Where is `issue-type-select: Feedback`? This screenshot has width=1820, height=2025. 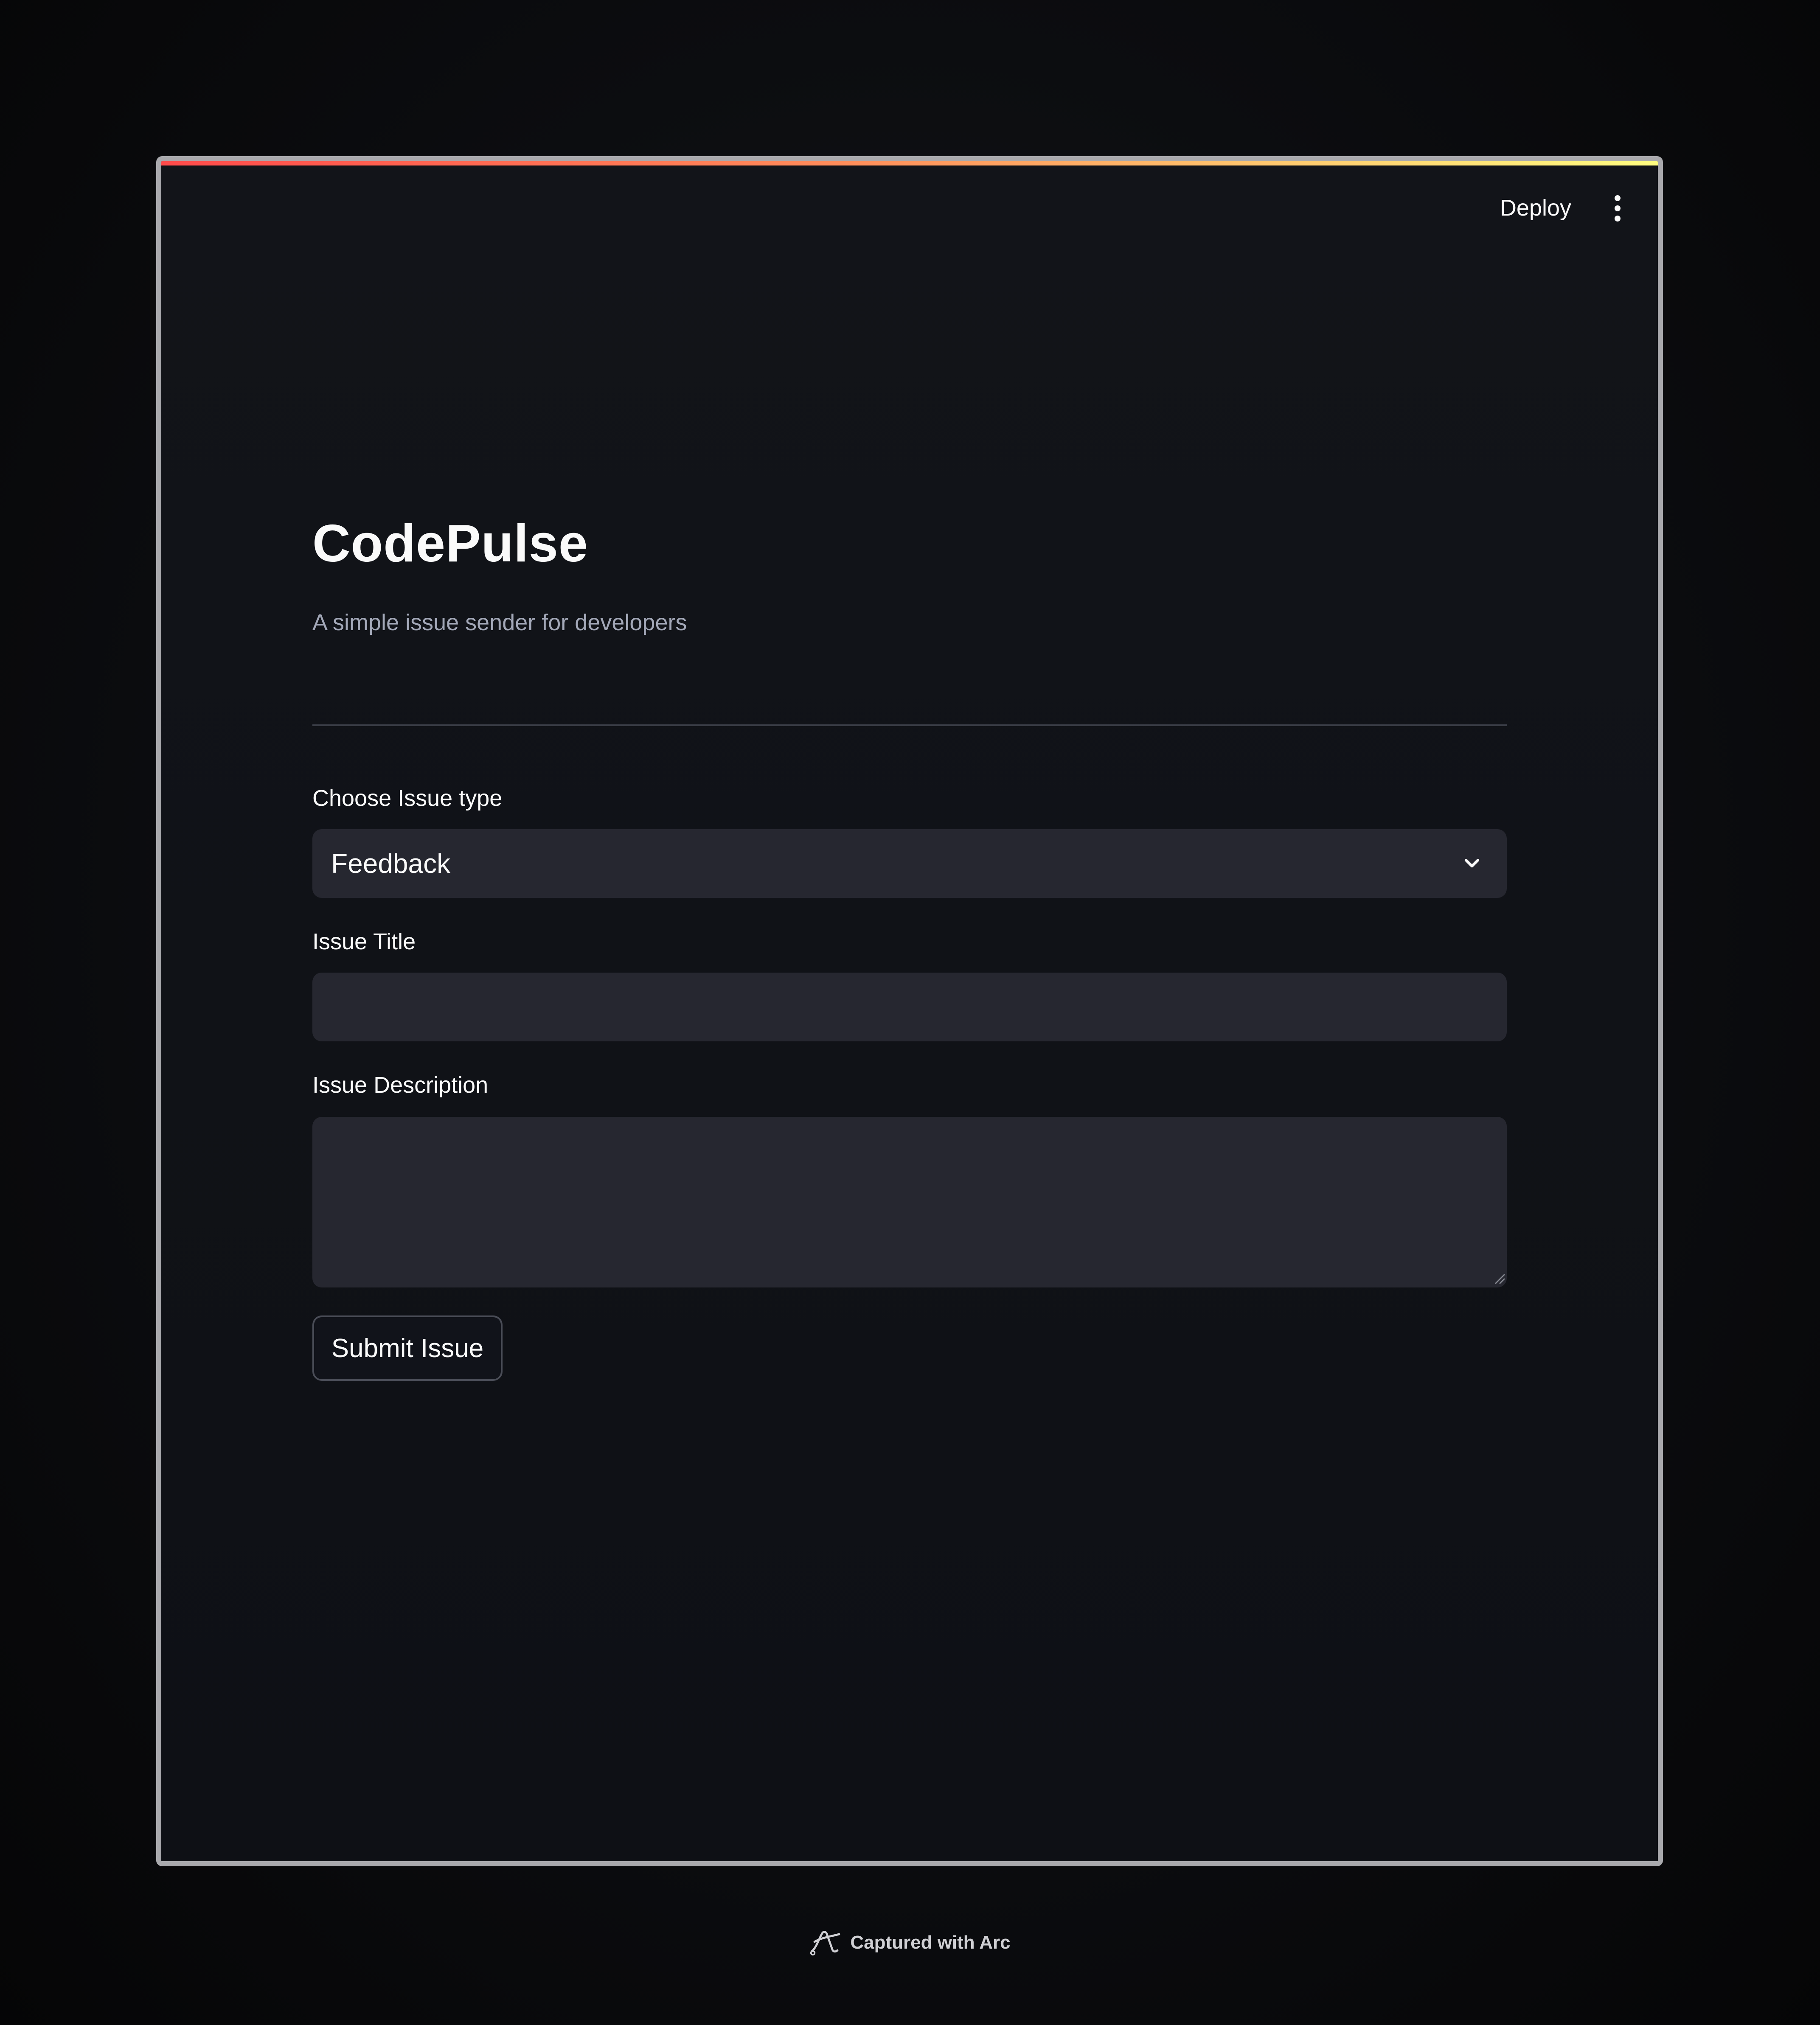
issue-type-select: Feedback is located at coordinates (909, 863).